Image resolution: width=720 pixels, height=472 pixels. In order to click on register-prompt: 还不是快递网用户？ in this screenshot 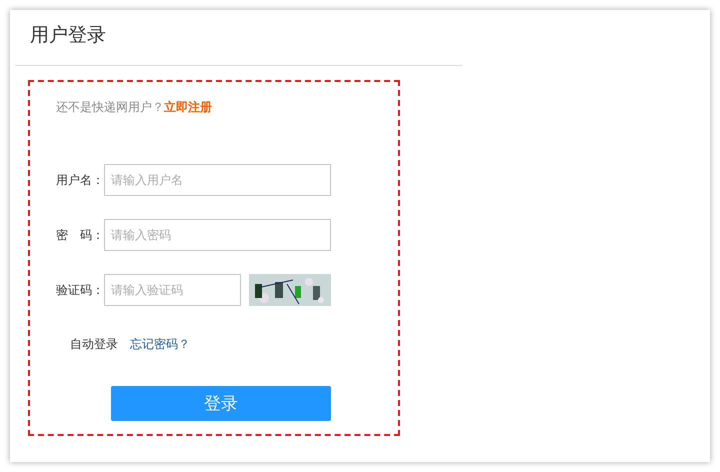, I will do `click(110, 107)`.